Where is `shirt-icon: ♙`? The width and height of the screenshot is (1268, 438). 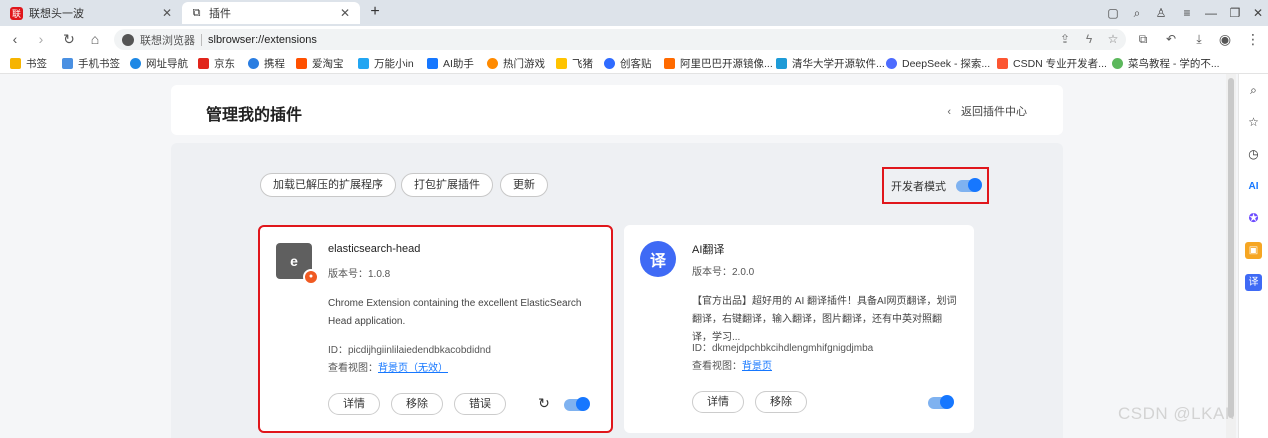
shirt-icon: ♙ is located at coordinates (1161, 13).